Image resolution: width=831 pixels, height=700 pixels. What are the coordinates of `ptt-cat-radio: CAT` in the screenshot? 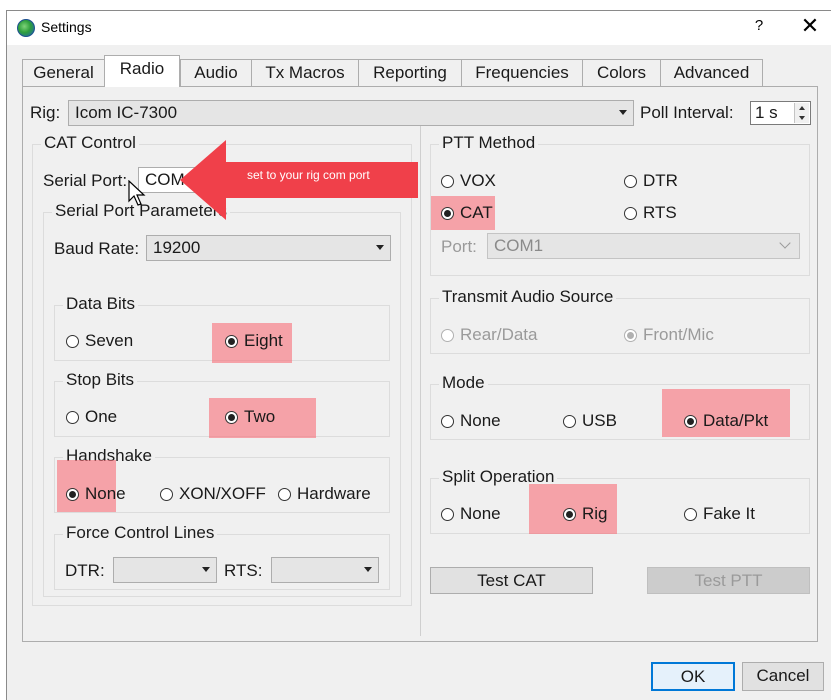 It's located at (467, 213).